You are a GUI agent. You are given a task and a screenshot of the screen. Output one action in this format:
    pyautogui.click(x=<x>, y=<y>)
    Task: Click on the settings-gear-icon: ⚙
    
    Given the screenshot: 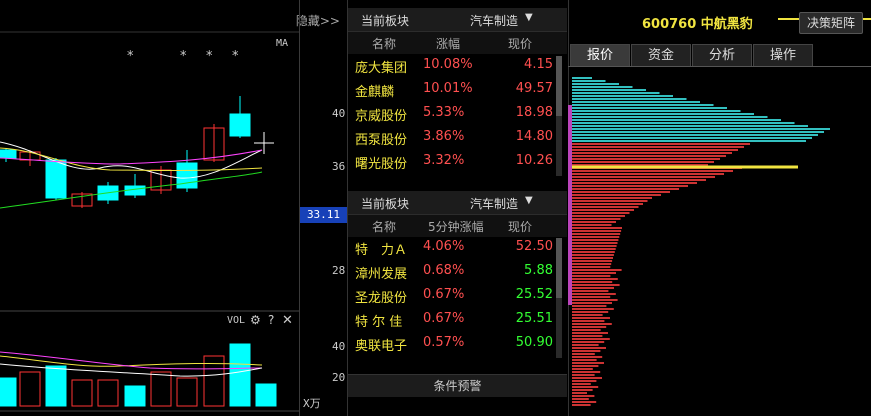 What is the action you would take?
    pyautogui.click(x=255, y=320)
    